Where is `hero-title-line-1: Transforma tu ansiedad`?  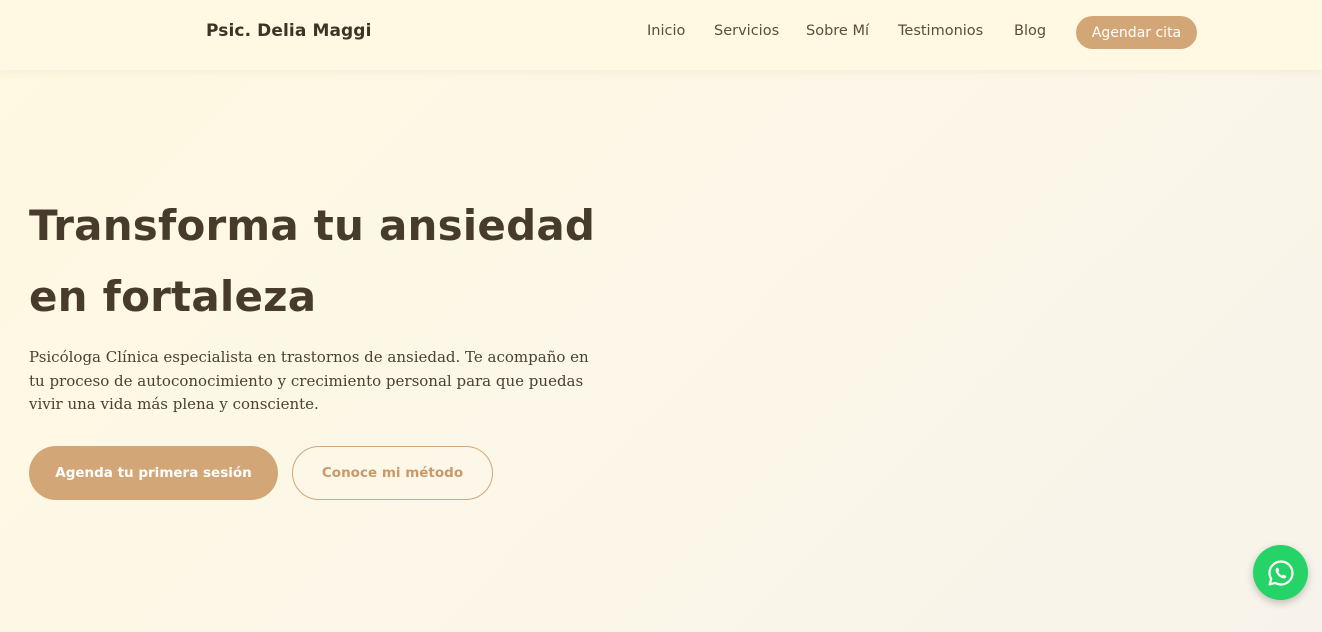 hero-title-line-1: Transforma tu ansiedad is located at coordinates (312, 225).